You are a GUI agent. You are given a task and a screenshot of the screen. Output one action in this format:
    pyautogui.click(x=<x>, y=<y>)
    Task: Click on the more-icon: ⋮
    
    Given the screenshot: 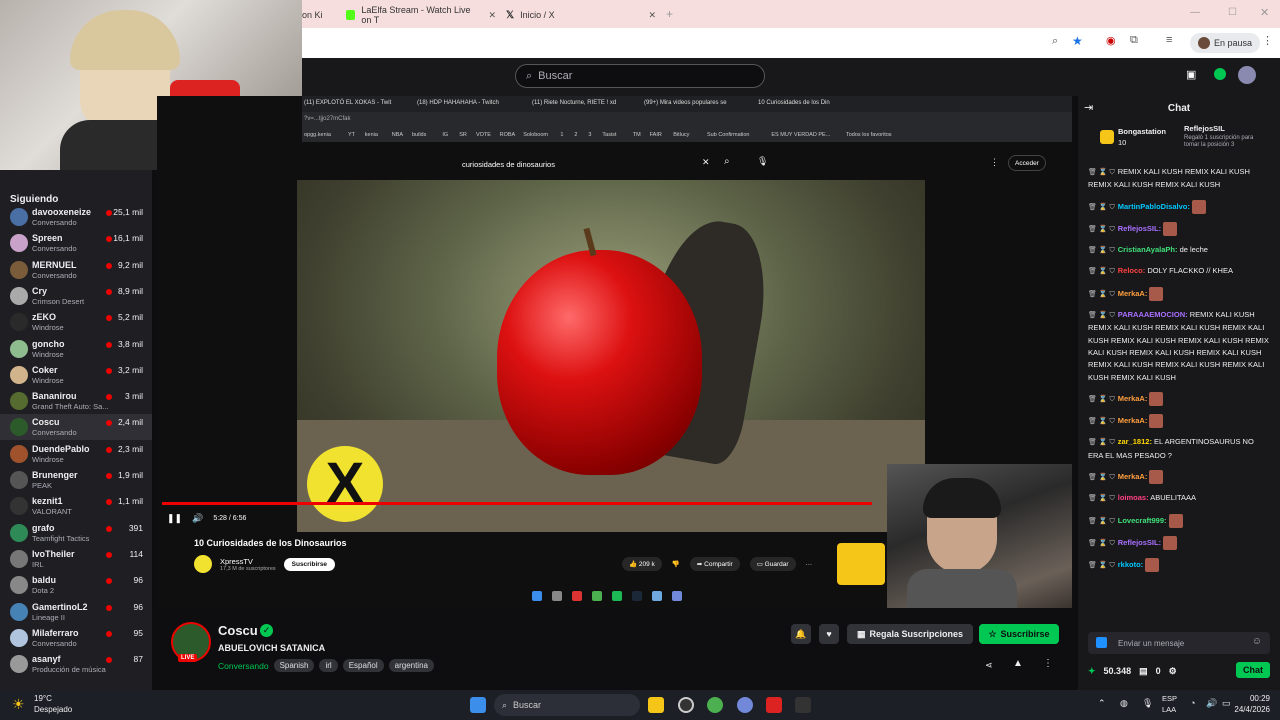 What is the action you would take?
    pyautogui.click(x=1048, y=663)
    